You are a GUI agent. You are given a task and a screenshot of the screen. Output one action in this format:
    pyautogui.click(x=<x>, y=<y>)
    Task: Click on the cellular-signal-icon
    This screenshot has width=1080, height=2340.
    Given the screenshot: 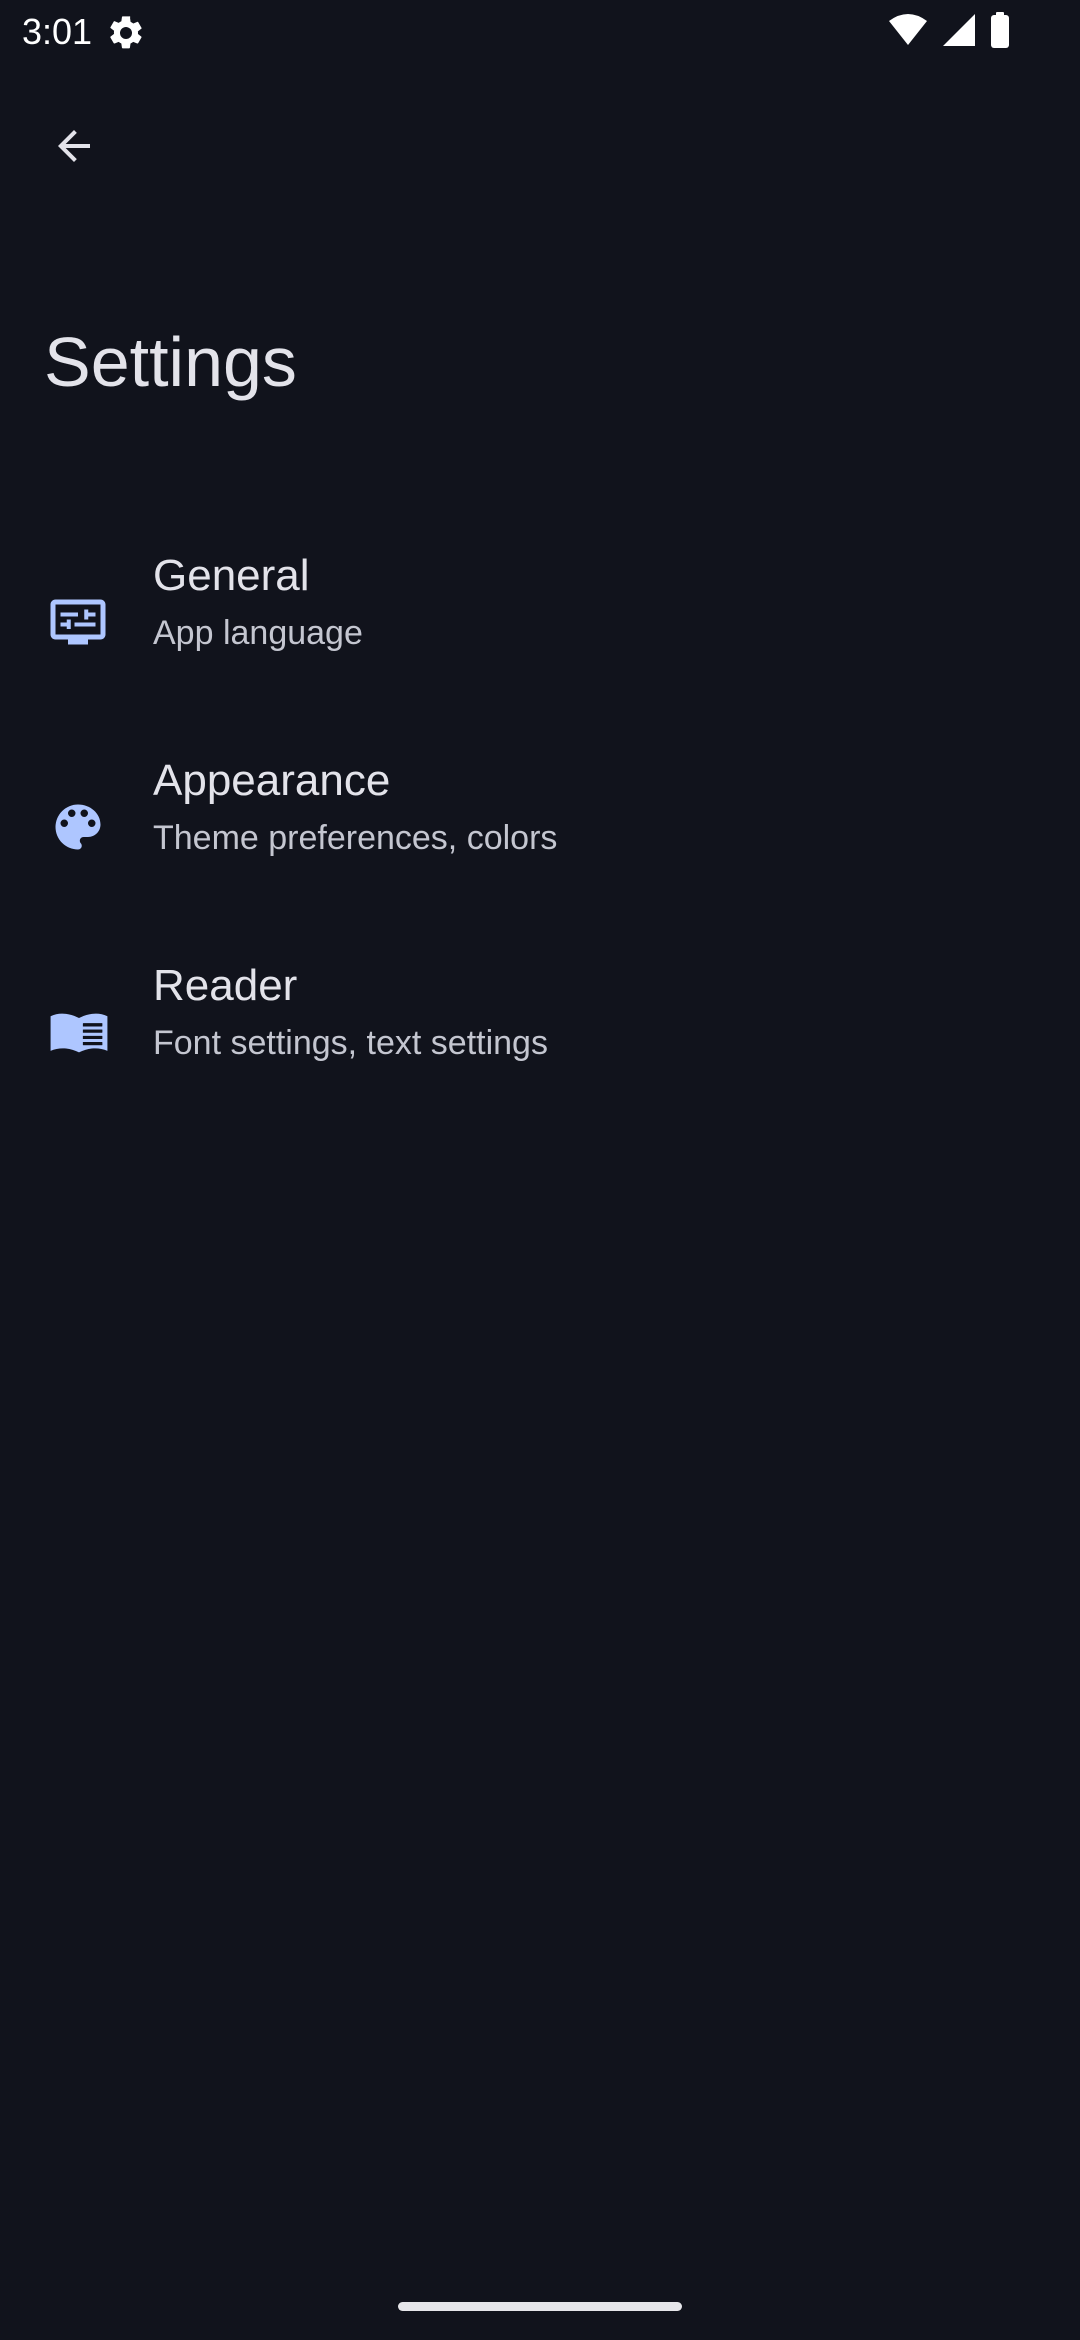 What is the action you would take?
    pyautogui.click(x=959, y=32)
    